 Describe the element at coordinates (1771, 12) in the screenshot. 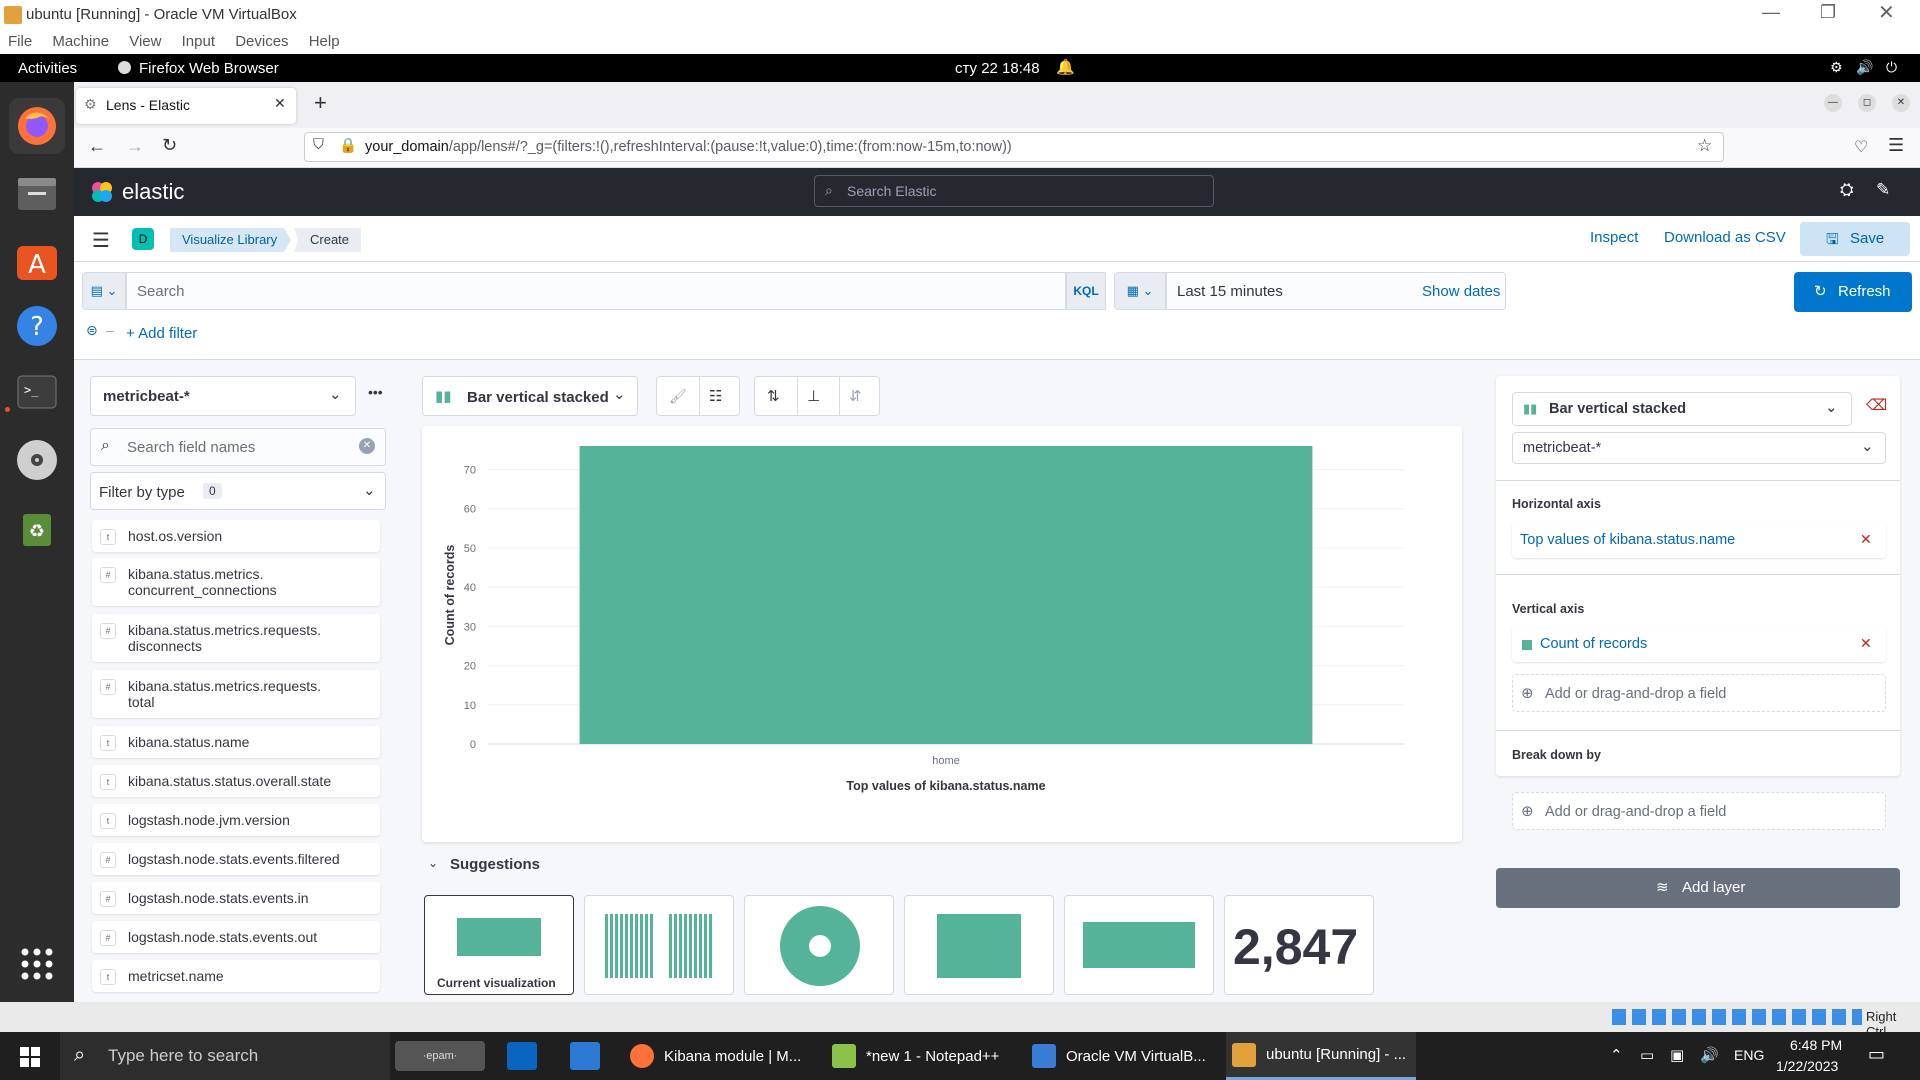

I see `minimize-icon: —` at that location.